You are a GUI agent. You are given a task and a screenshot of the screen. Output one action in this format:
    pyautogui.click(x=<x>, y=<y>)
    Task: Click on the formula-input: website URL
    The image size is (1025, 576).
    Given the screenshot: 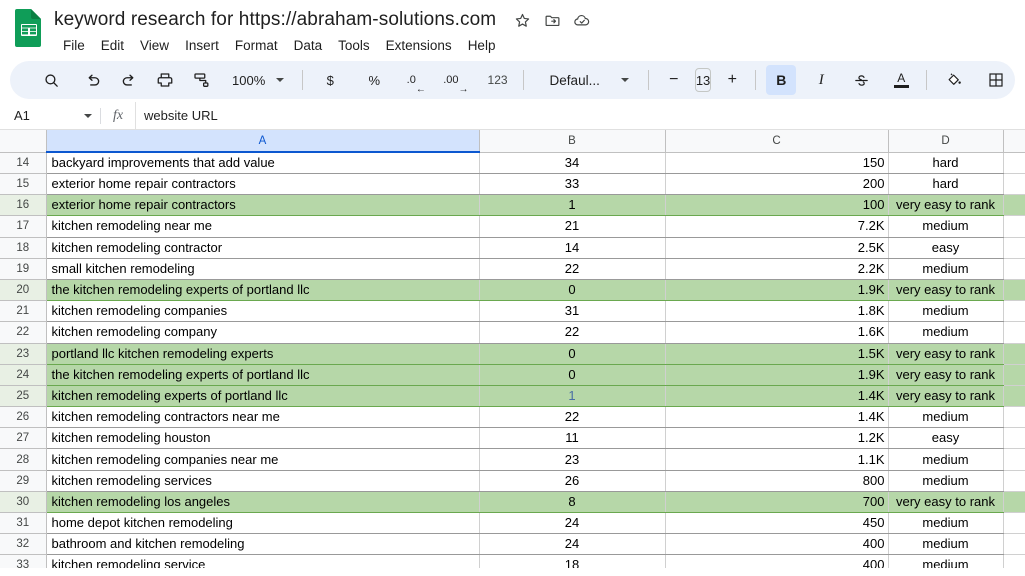 What is the action you would take?
    pyautogui.click(x=580, y=115)
    